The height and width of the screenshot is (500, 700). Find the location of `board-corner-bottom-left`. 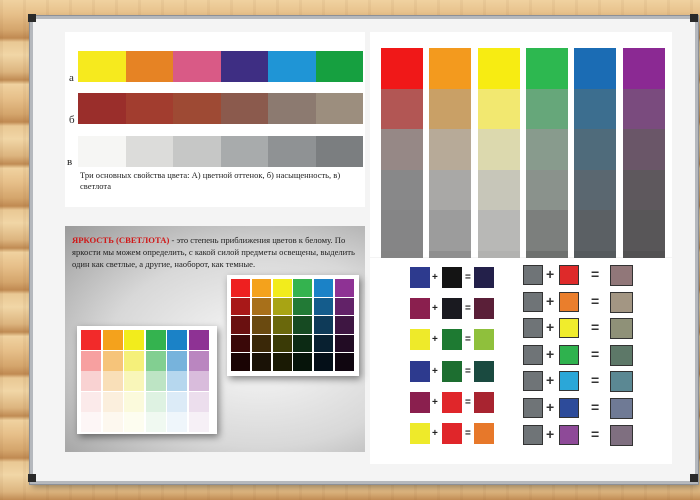

board-corner-bottom-left is located at coordinates (32, 478).